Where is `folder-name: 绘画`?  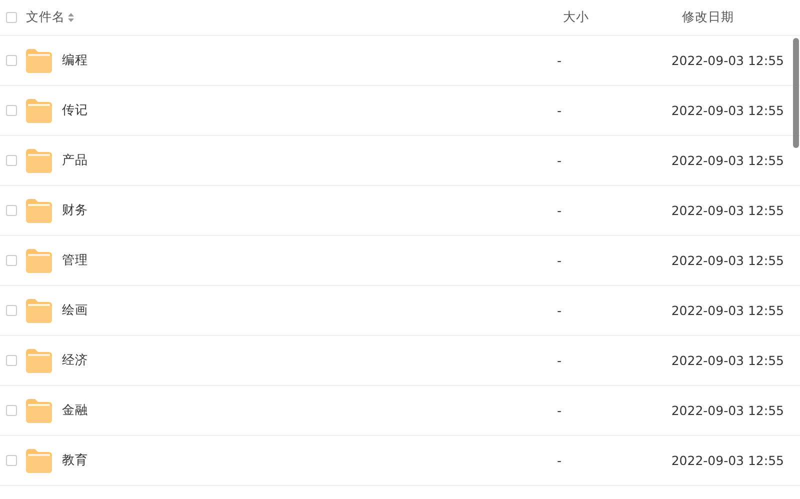 folder-name: 绘画 is located at coordinates (75, 310).